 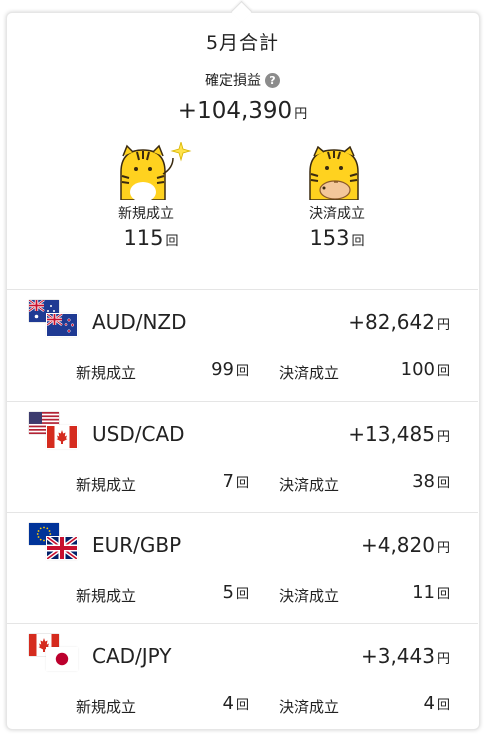 I want to click on new-order-count: 4回, so click(x=236, y=703).